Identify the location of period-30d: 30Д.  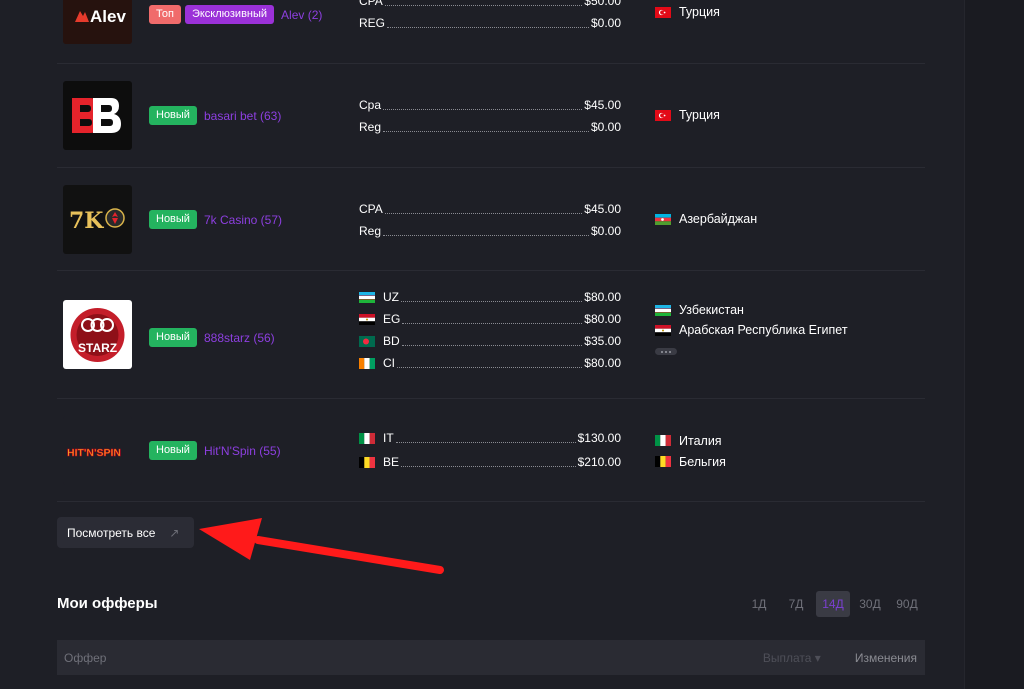
(870, 604).